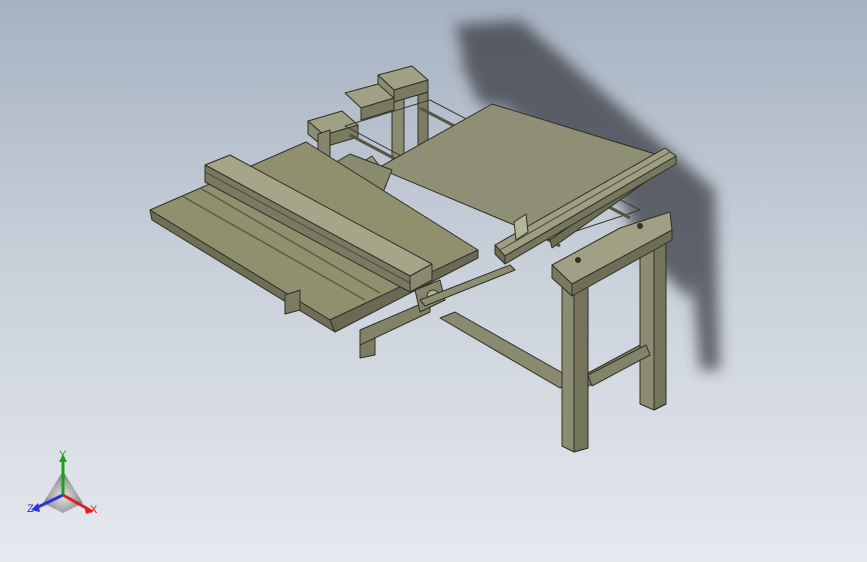 This screenshot has height=562, width=867. I want to click on triad-x-label: X, so click(94, 510).